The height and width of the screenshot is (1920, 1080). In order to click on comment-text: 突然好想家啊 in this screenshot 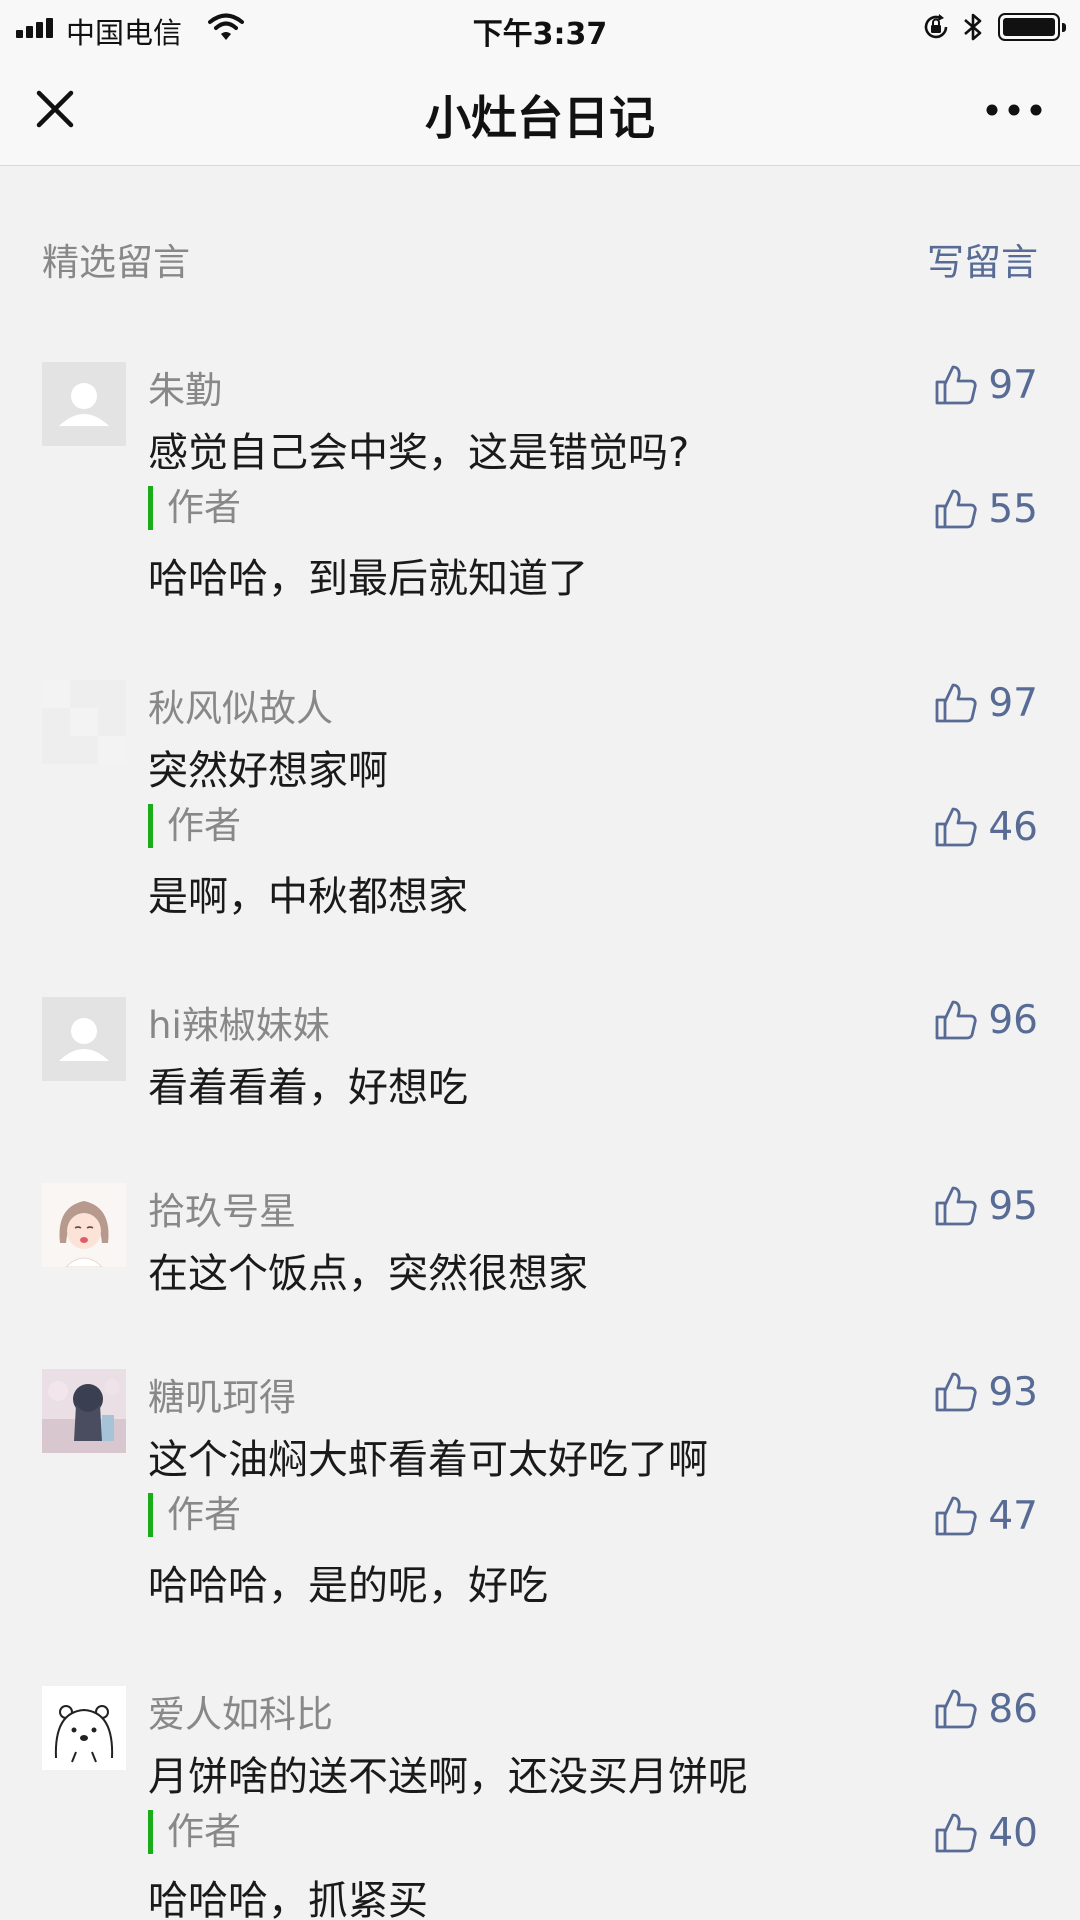, I will do `click(268, 771)`.